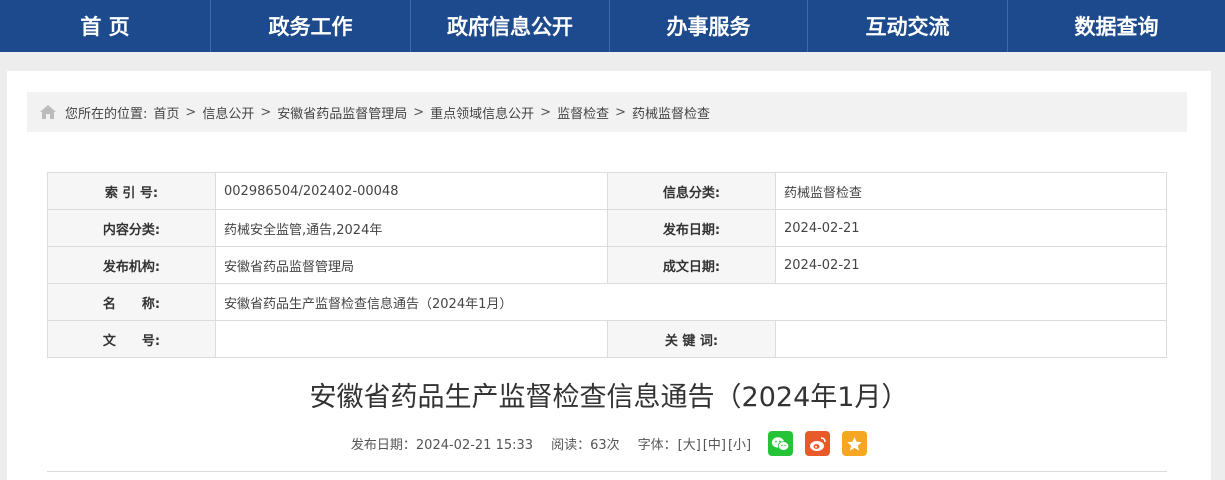  I want to click on nav-item-data-query: 数据查询, so click(1116, 26).